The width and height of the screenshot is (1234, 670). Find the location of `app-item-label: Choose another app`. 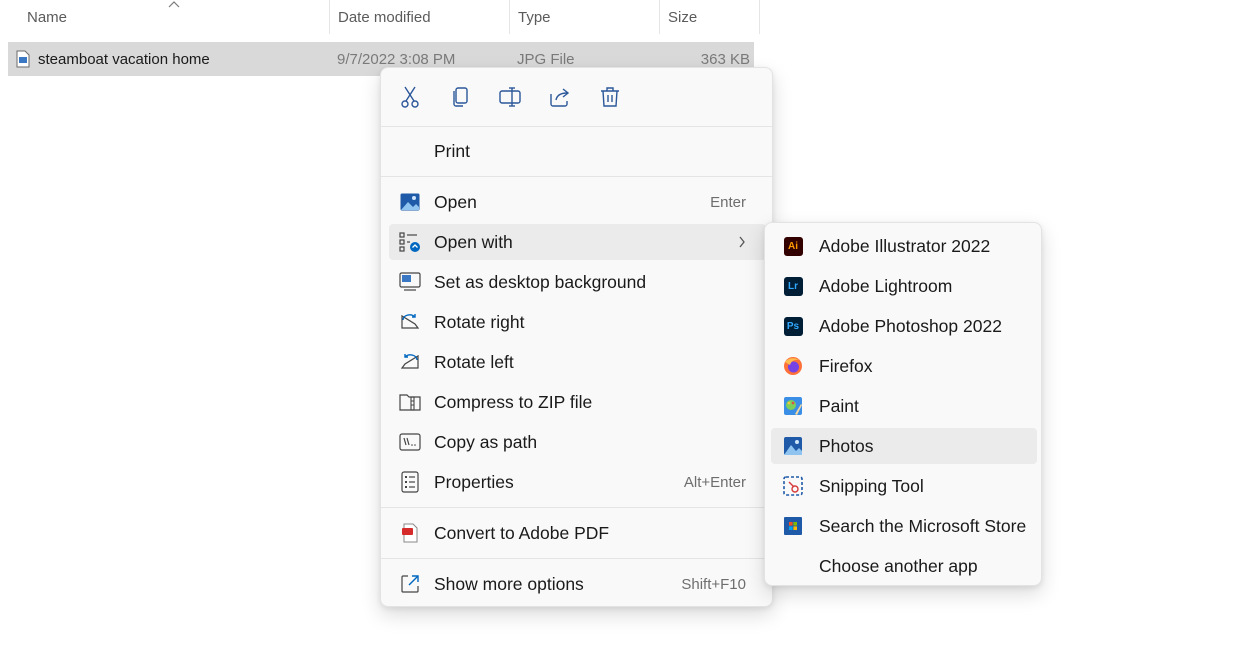

app-item-label: Choose another app is located at coordinates (898, 565).